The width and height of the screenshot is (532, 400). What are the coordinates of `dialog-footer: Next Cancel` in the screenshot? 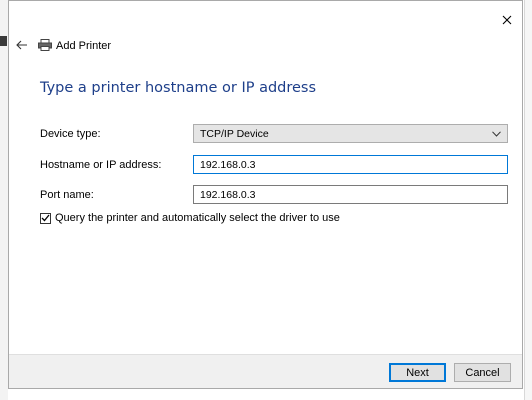 It's located at (265, 371).